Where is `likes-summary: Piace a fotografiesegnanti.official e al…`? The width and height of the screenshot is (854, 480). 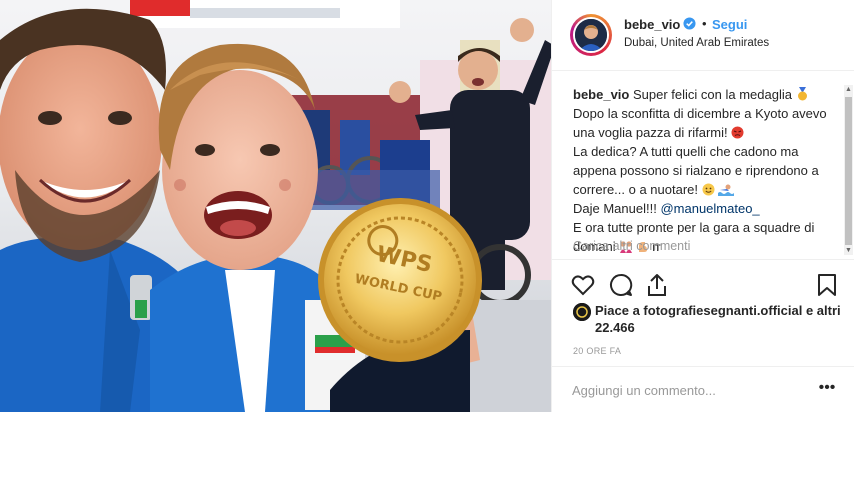
likes-summary: Piace a fotografiesegnanti.official e al… is located at coordinates (708, 319).